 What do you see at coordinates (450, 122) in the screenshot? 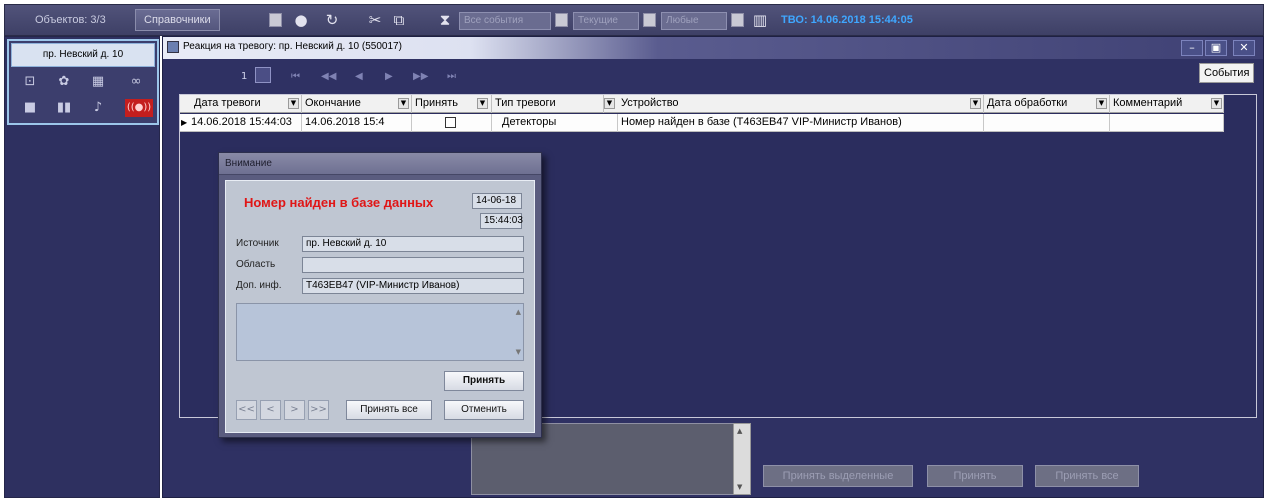
I see `accept-checkbox` at bounding box center [450, 122].